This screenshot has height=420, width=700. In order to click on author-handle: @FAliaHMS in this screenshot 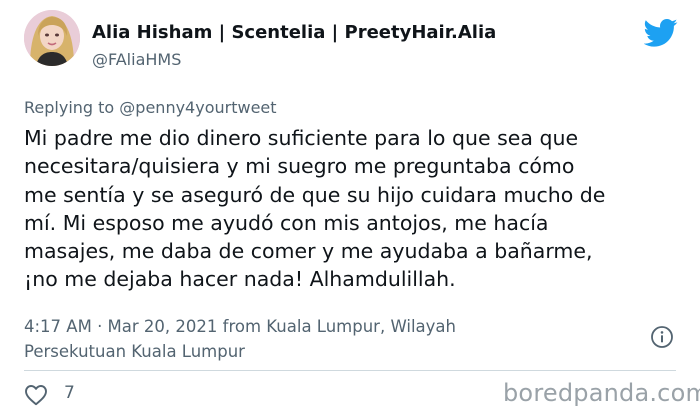, I will do `click(136, 59)`.